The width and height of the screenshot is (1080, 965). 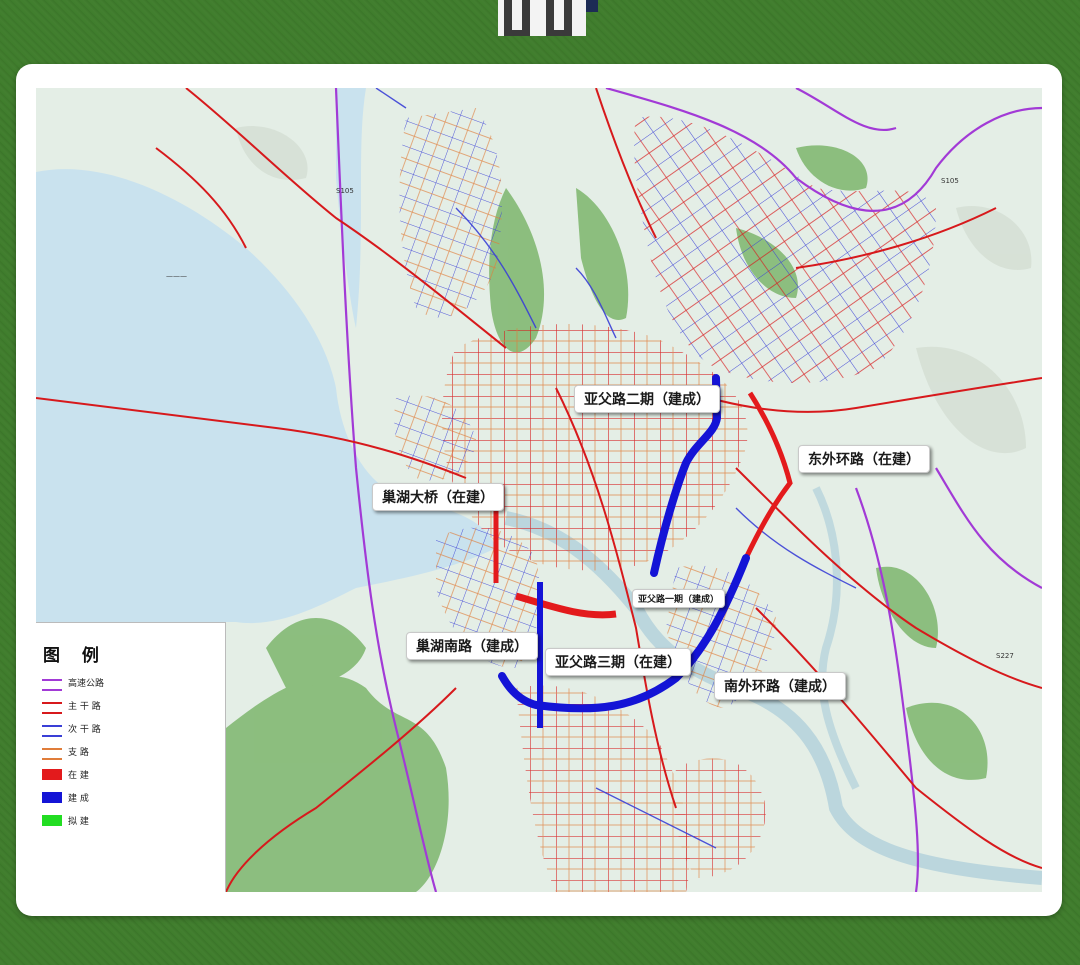 I want to click on callout-east-outer-ring: 东外环路（在建）, so click(x=864, y=459).